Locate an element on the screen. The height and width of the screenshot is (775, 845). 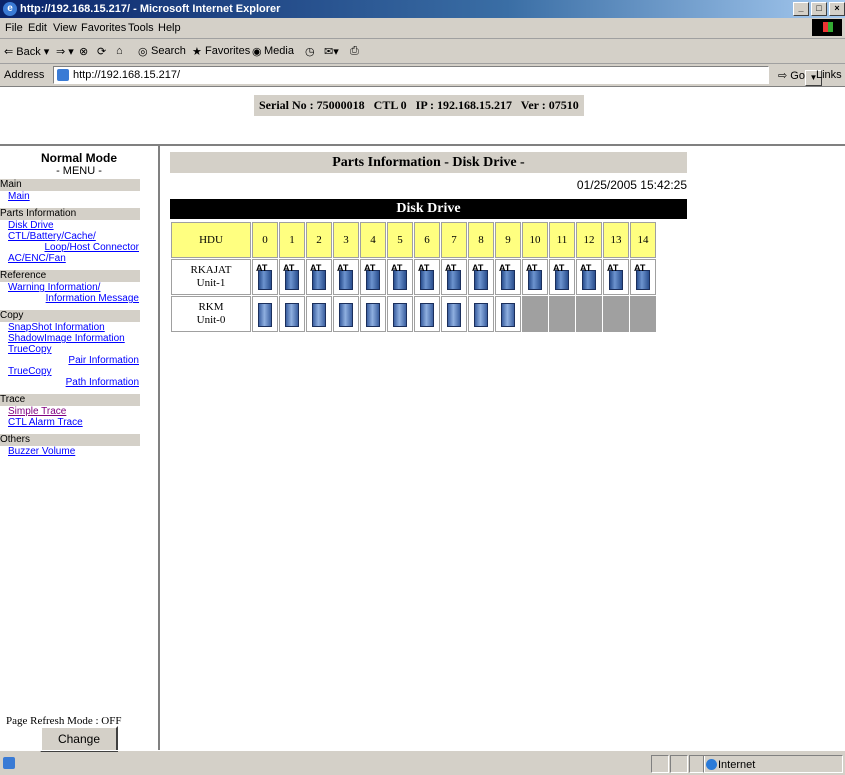
menu-subtitle: - MENU - is located at coordinates (79, 171).